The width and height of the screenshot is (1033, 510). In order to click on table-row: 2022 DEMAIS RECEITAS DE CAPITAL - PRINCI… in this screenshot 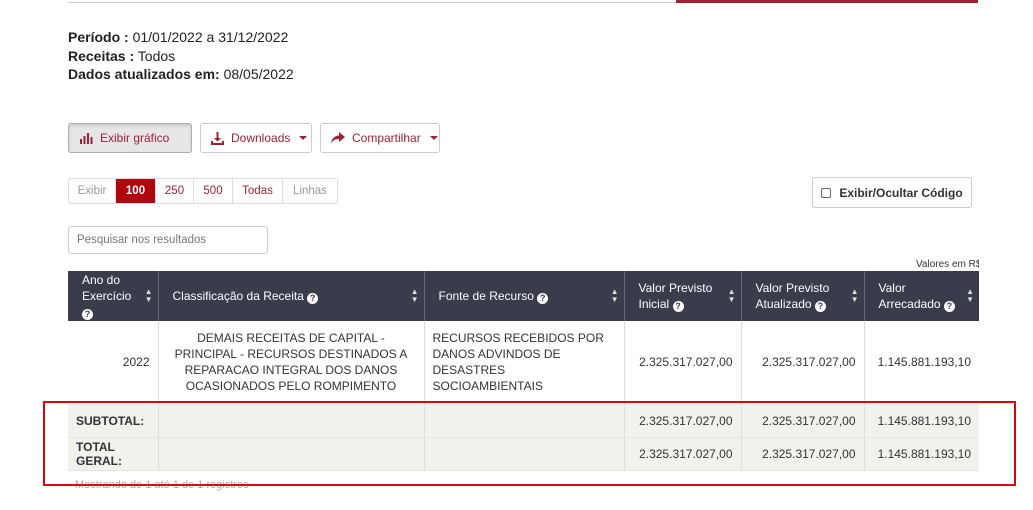, I will do `click(523, 363)`.